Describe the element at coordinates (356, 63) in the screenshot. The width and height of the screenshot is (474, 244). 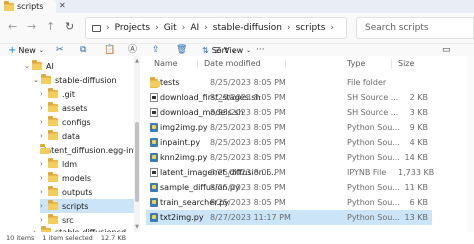
I see `column-header-type: Type` at that location.